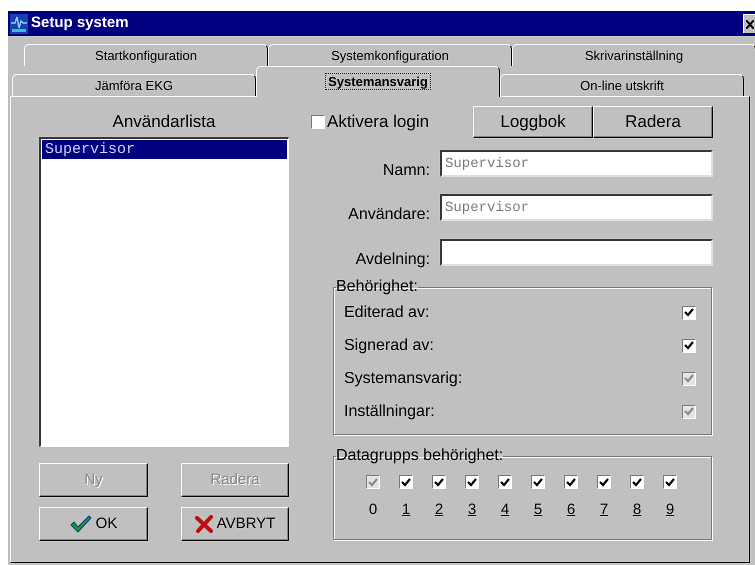  Describe the element at coordinates (576, 252) in the screenshot. I see `input-field` at that location.